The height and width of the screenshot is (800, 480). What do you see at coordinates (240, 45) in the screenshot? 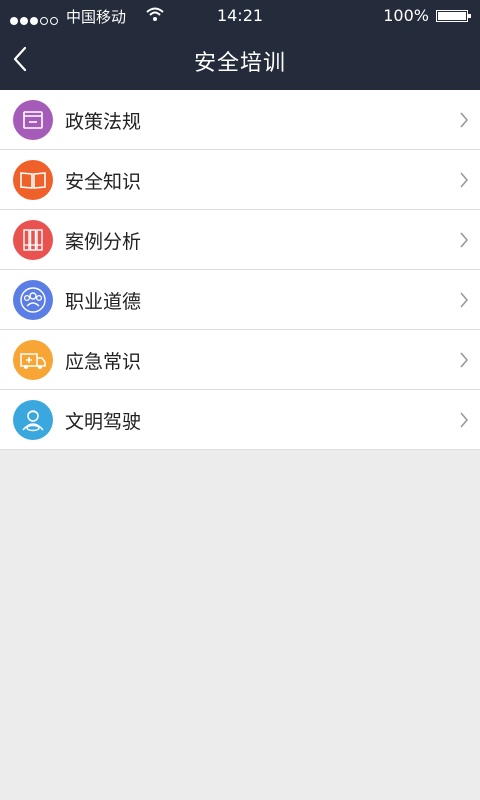
I see `app-header: 中国移动 14:21 100% 安全培训` at bounding box center [240, 45].